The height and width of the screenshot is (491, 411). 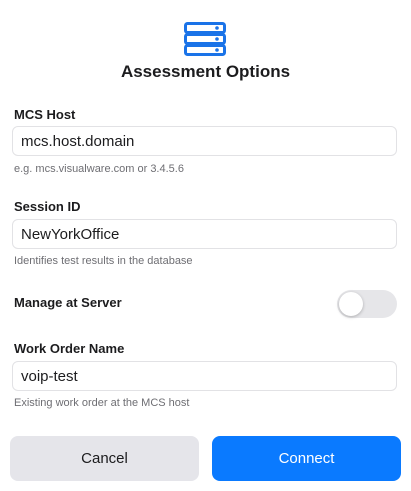 I want to click on work-order-label: Work Order Name, so click(x=69, y=348).